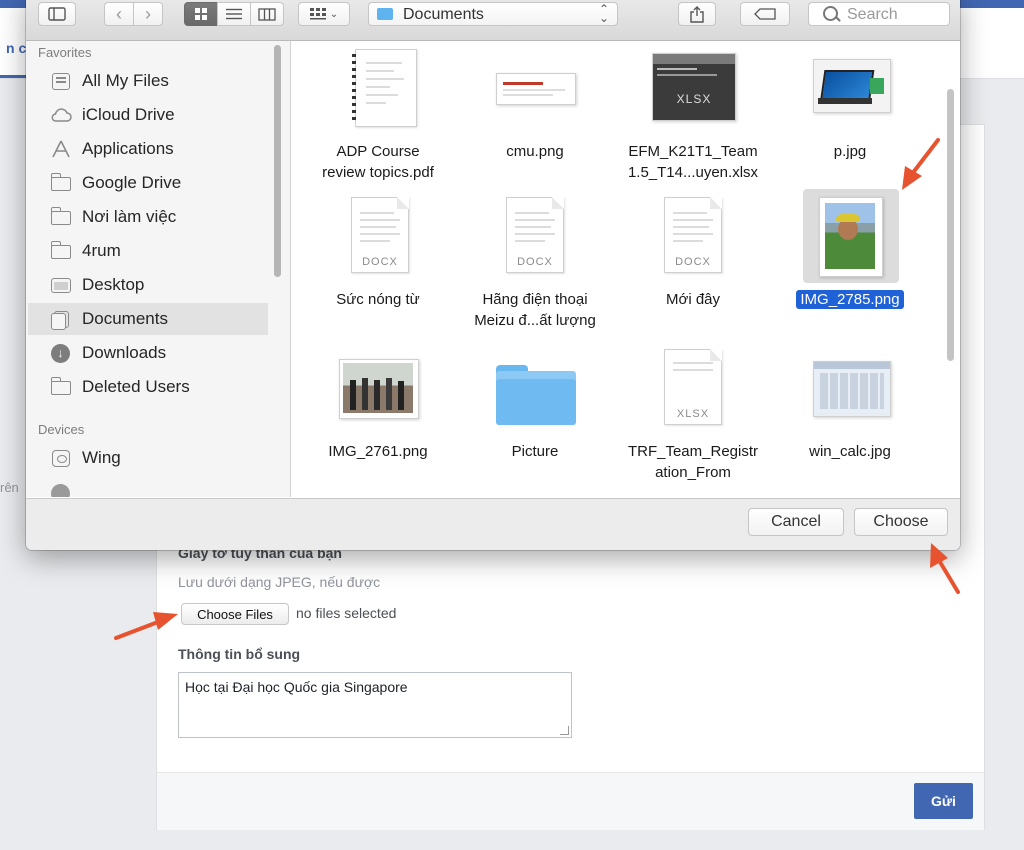  I want to click on updown-chevron-icon: ⌃ ⌄, so click(603, 13).